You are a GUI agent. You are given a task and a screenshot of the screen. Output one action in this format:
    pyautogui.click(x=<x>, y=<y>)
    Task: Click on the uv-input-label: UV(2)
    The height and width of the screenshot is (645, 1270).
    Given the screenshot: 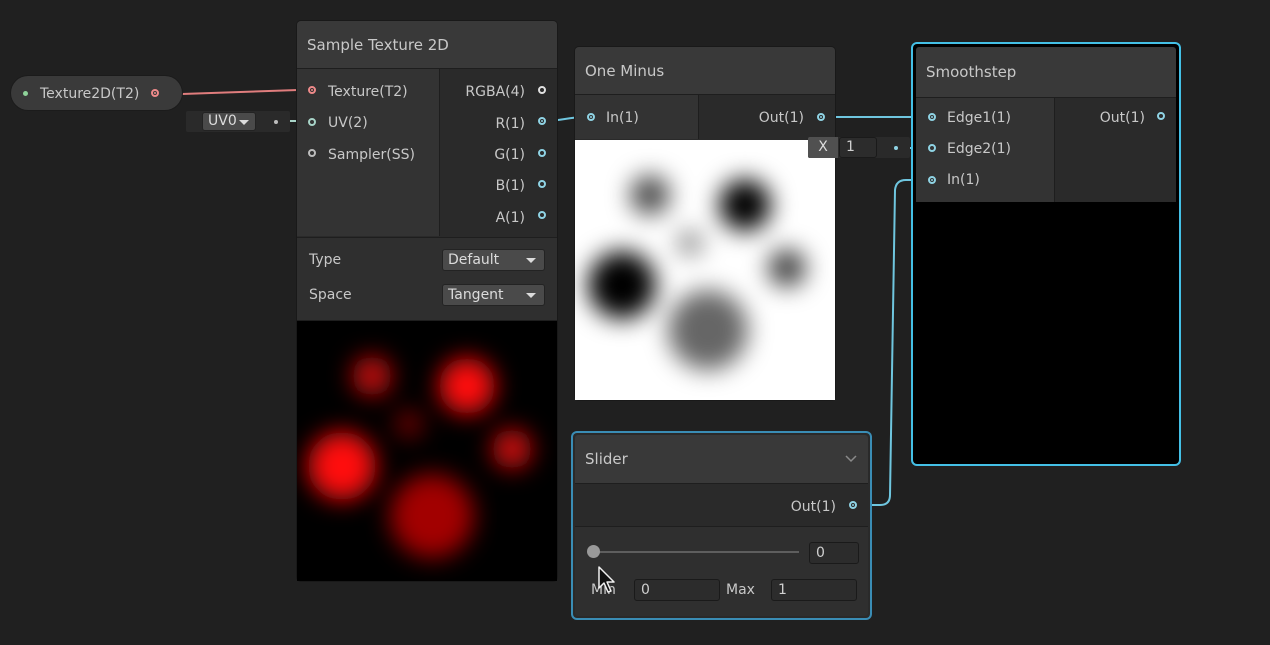 What is the action you would take?
    pyautogui.click(x=348, y=123)
    